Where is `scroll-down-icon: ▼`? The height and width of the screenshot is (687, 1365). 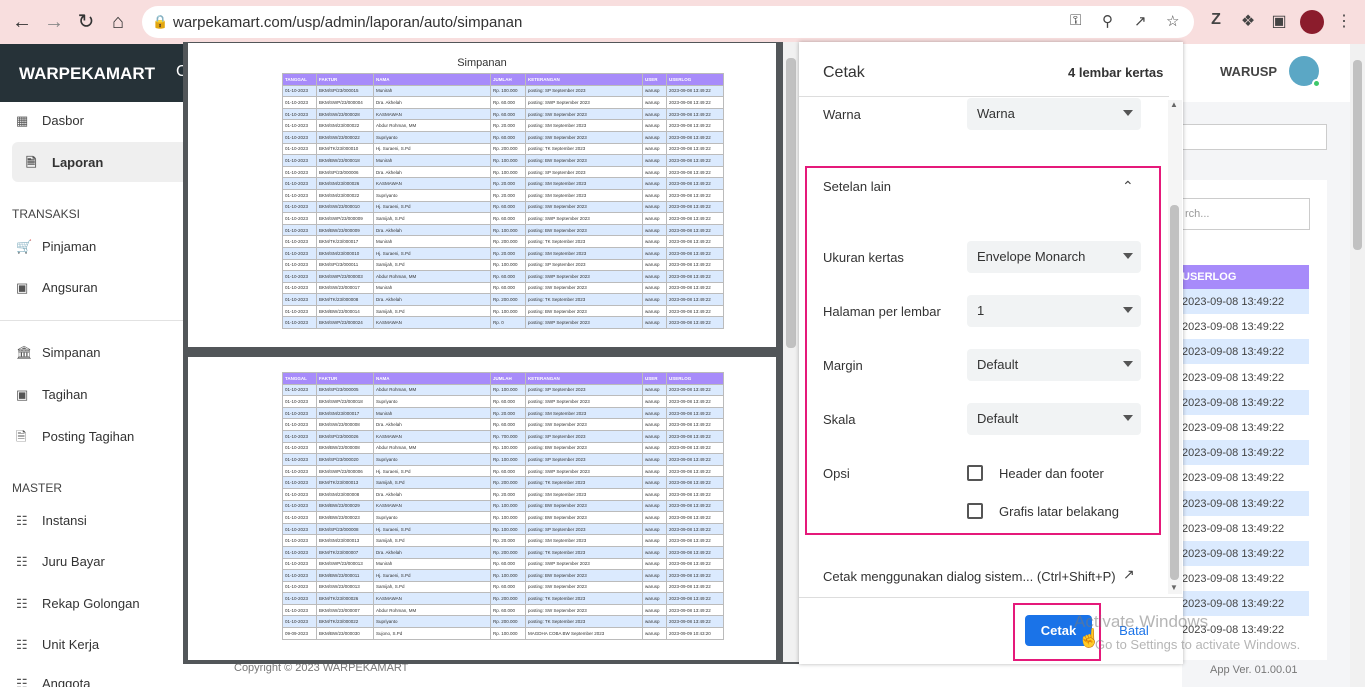
scroll-down-icon: ▼ is located at coordinates (1174, 587).